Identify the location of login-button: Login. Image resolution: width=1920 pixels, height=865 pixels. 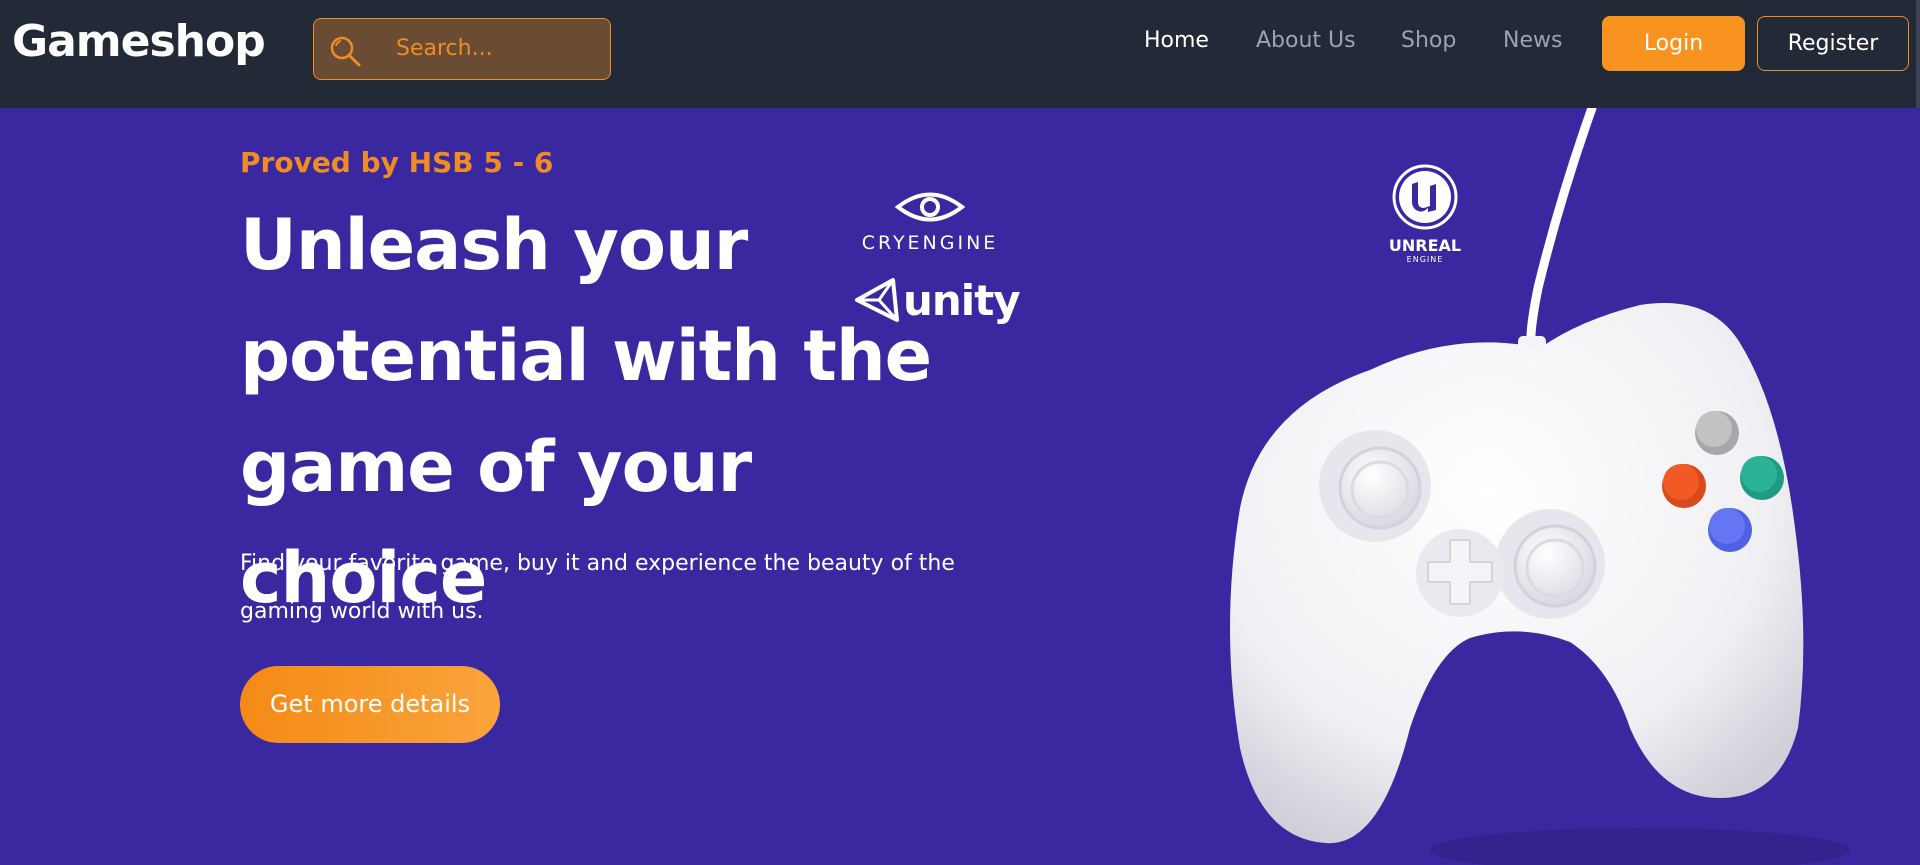
(1673, 43).